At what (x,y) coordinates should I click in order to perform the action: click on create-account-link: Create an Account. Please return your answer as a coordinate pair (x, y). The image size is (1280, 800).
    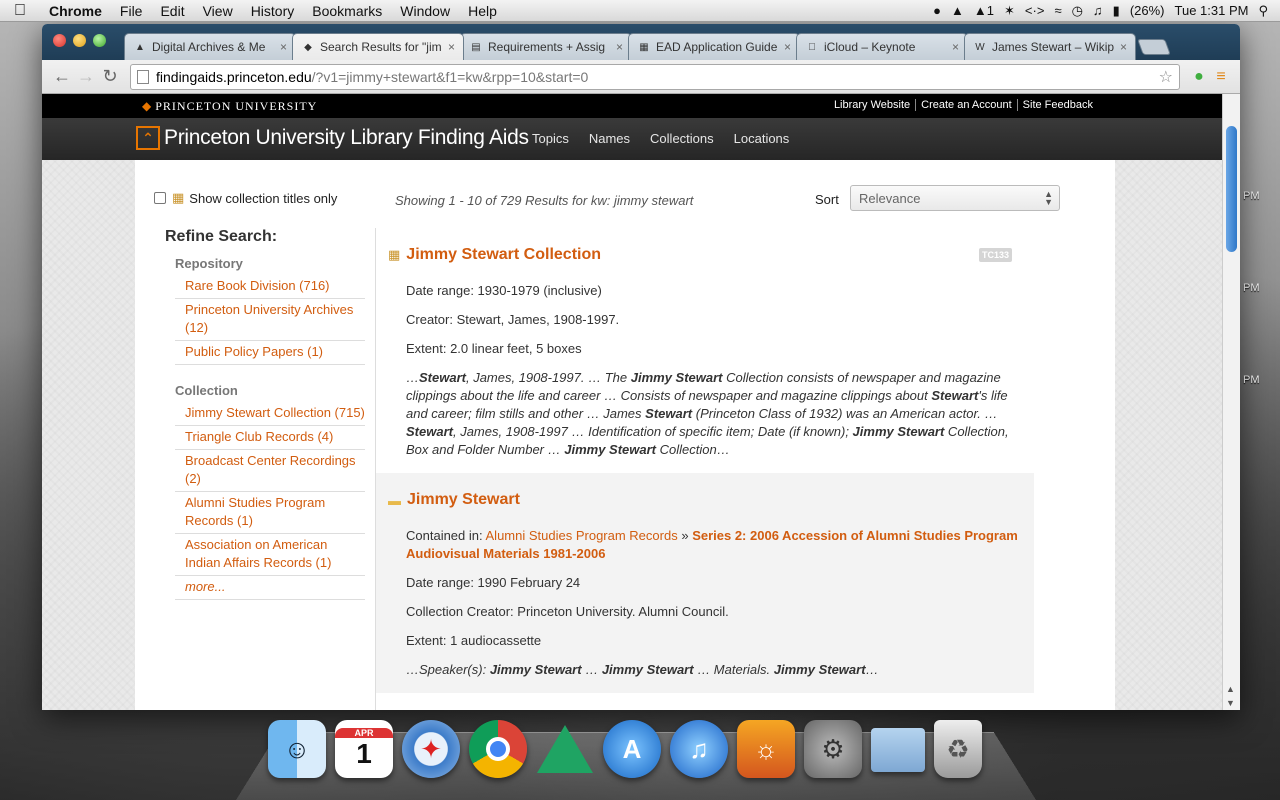
    Looking at the image, I should click on (967, 105).